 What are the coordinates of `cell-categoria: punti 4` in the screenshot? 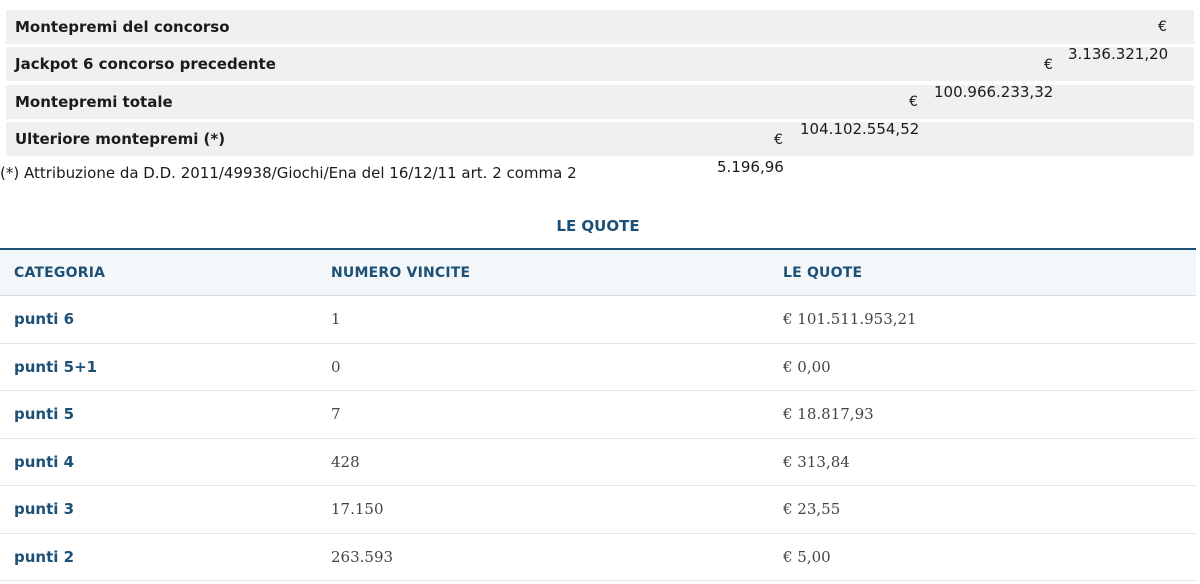 It's located at (44, 461).